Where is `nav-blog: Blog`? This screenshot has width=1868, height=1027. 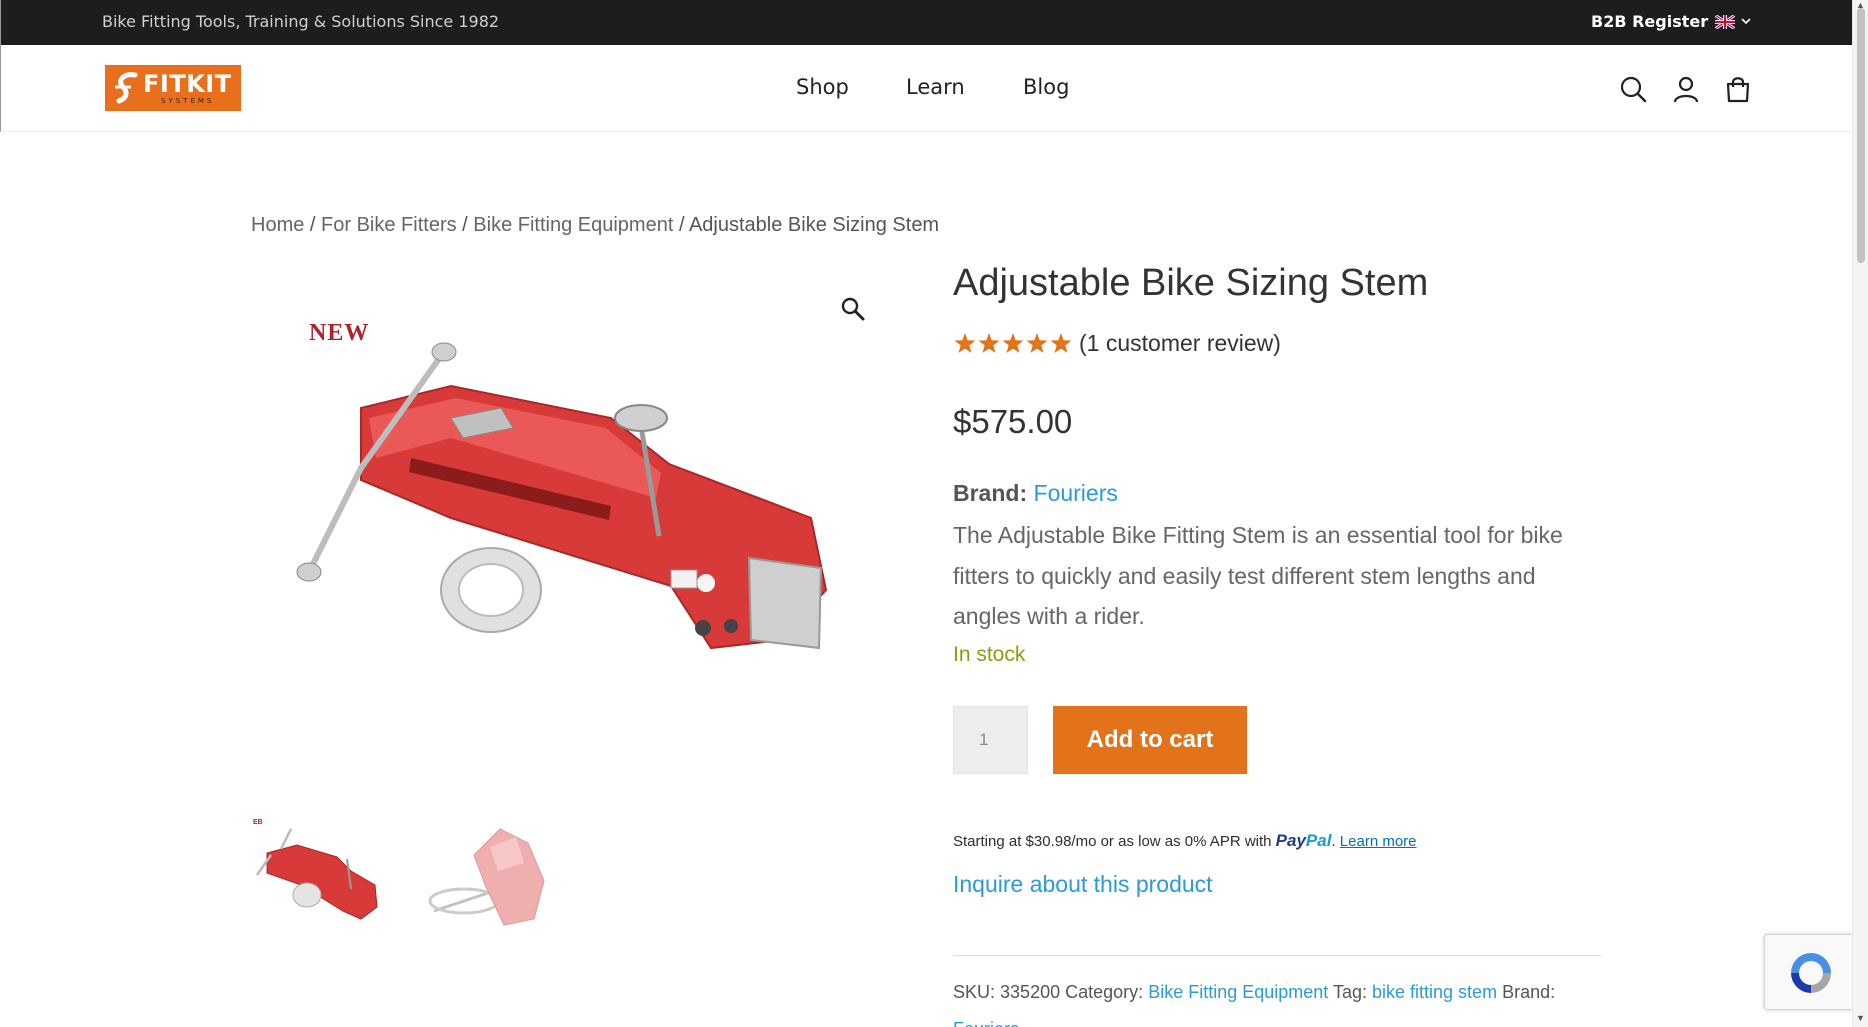
nav-blog: Blog is located at coordinates (1046, 87).